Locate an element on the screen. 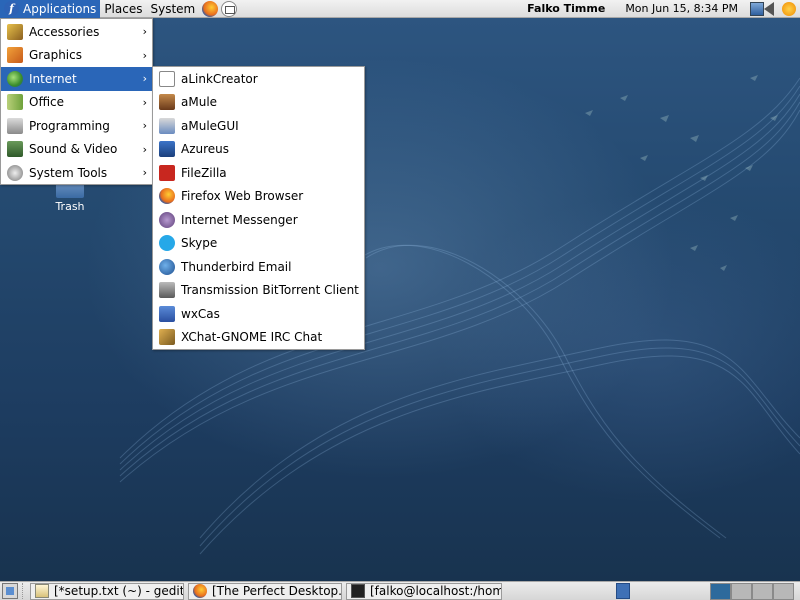 The width and height of the screenshot is (800, 600). submenu-item-wxcas: wxCas is located at coordinates (258, 314).